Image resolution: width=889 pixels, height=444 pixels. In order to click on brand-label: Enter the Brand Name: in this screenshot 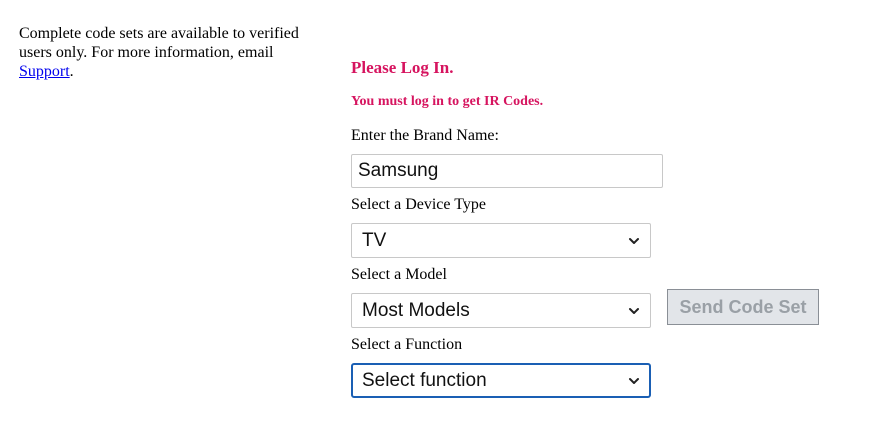, I will do `click(425, 135)`.